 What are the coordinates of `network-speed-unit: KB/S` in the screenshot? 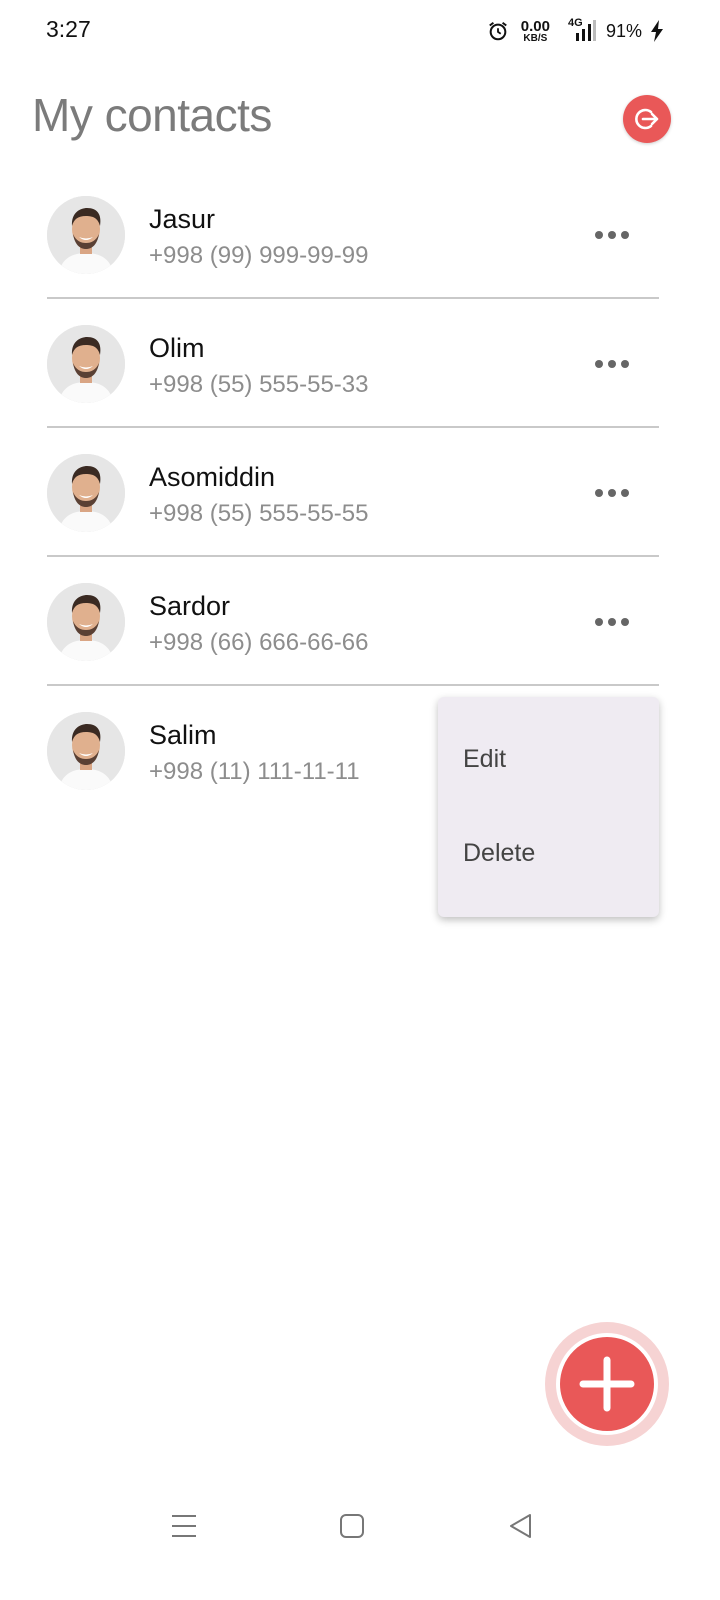 It's located at (535, 38).